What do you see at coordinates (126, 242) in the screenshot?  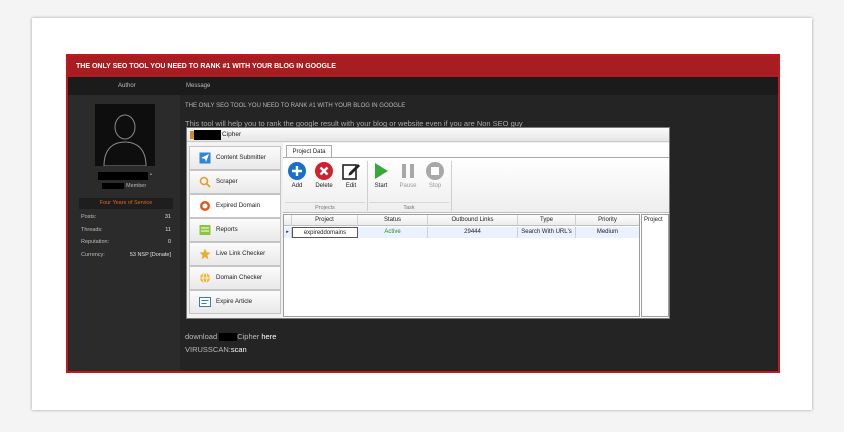 I see `stat-reputation: Reputation: 0` at bounding box center [126, 242].